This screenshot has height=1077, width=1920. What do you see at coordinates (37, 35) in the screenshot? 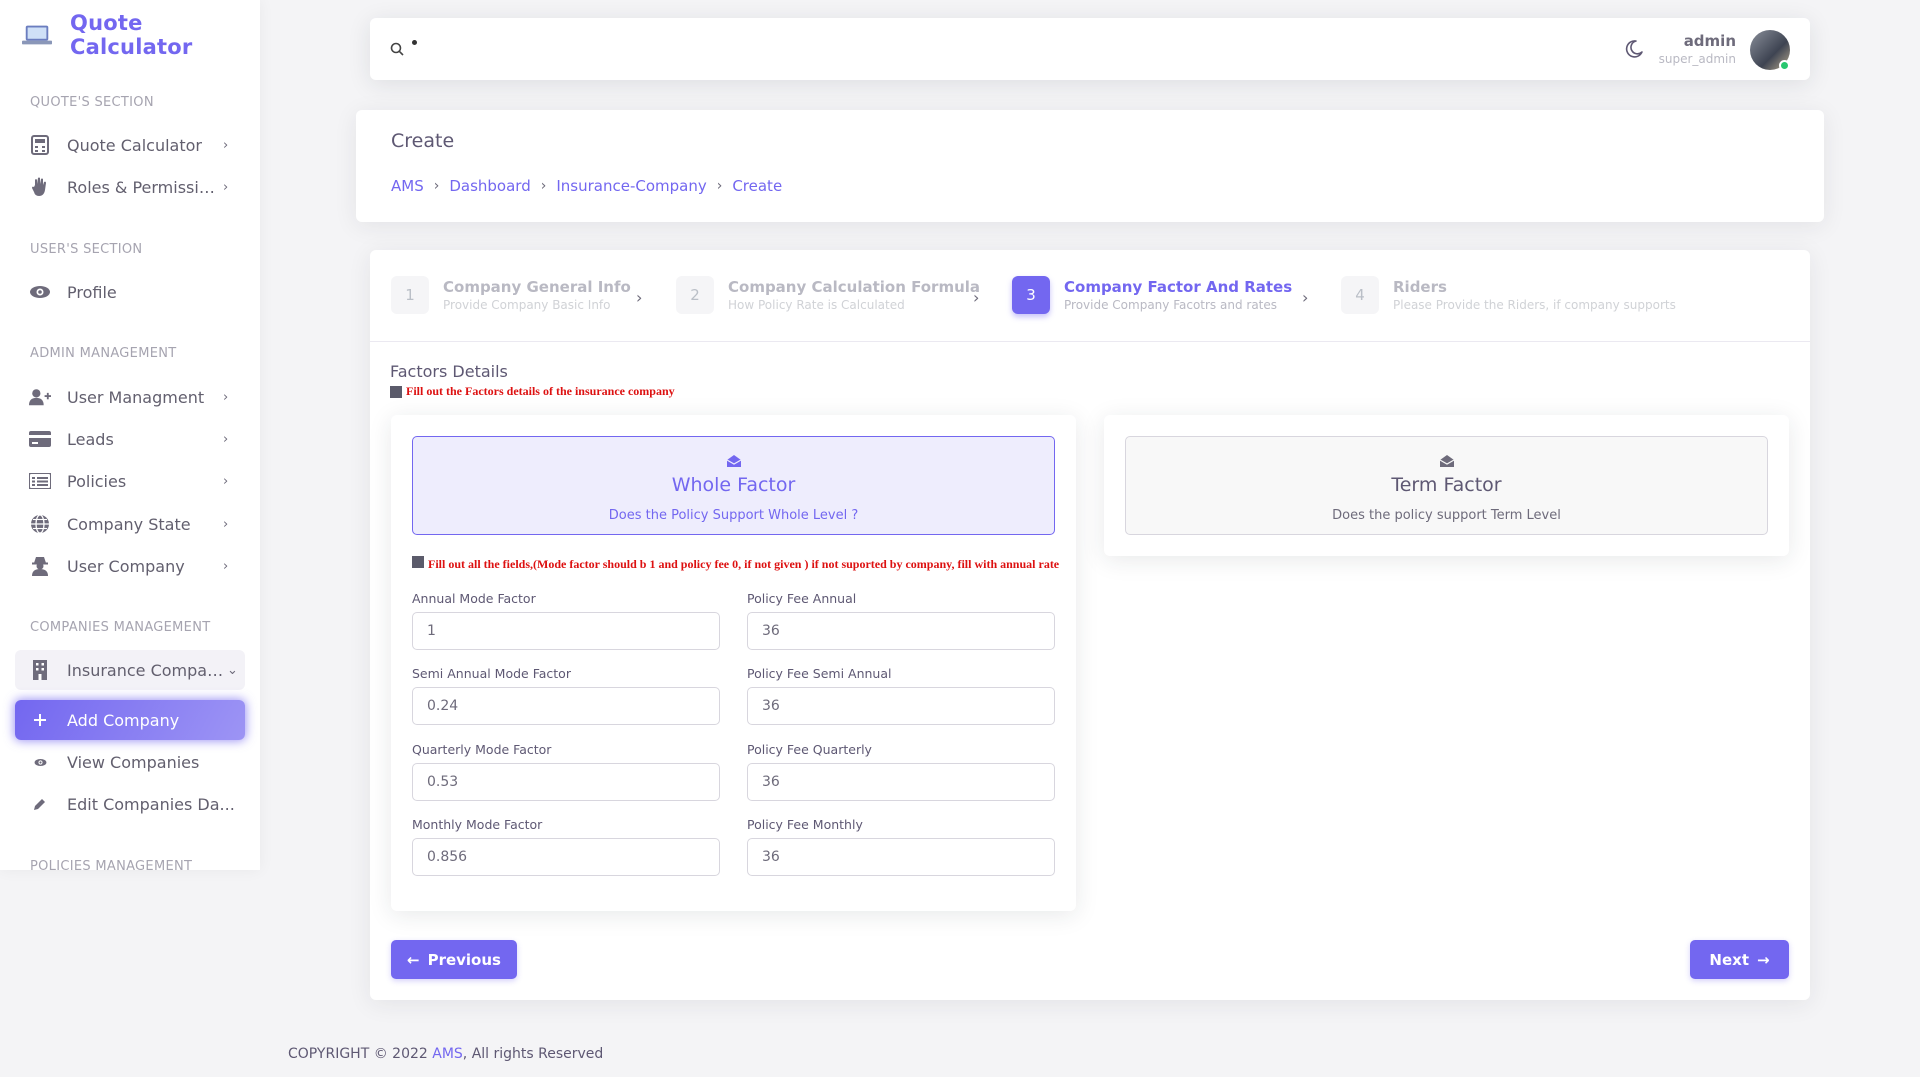
I see `laptop-logo-icon` at bounding box center [37, 35].